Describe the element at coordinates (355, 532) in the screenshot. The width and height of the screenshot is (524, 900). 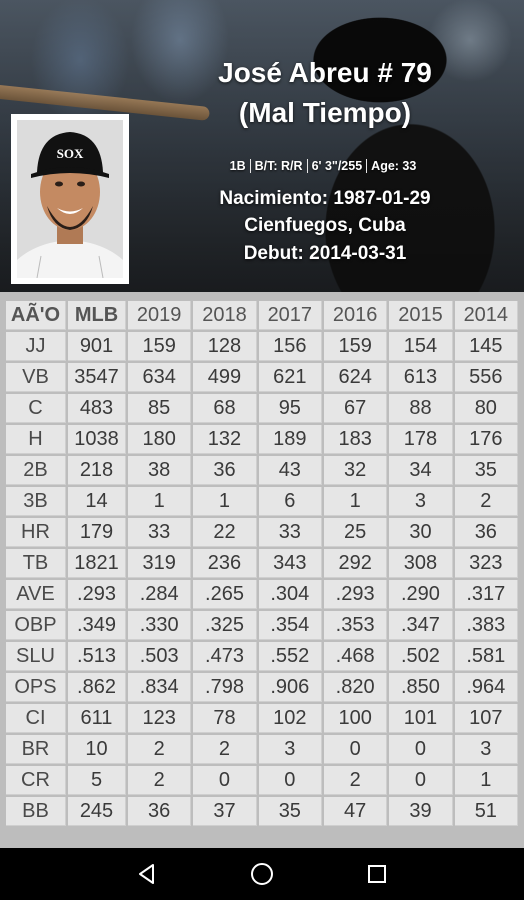
I see `stat-value: 25` at that location.